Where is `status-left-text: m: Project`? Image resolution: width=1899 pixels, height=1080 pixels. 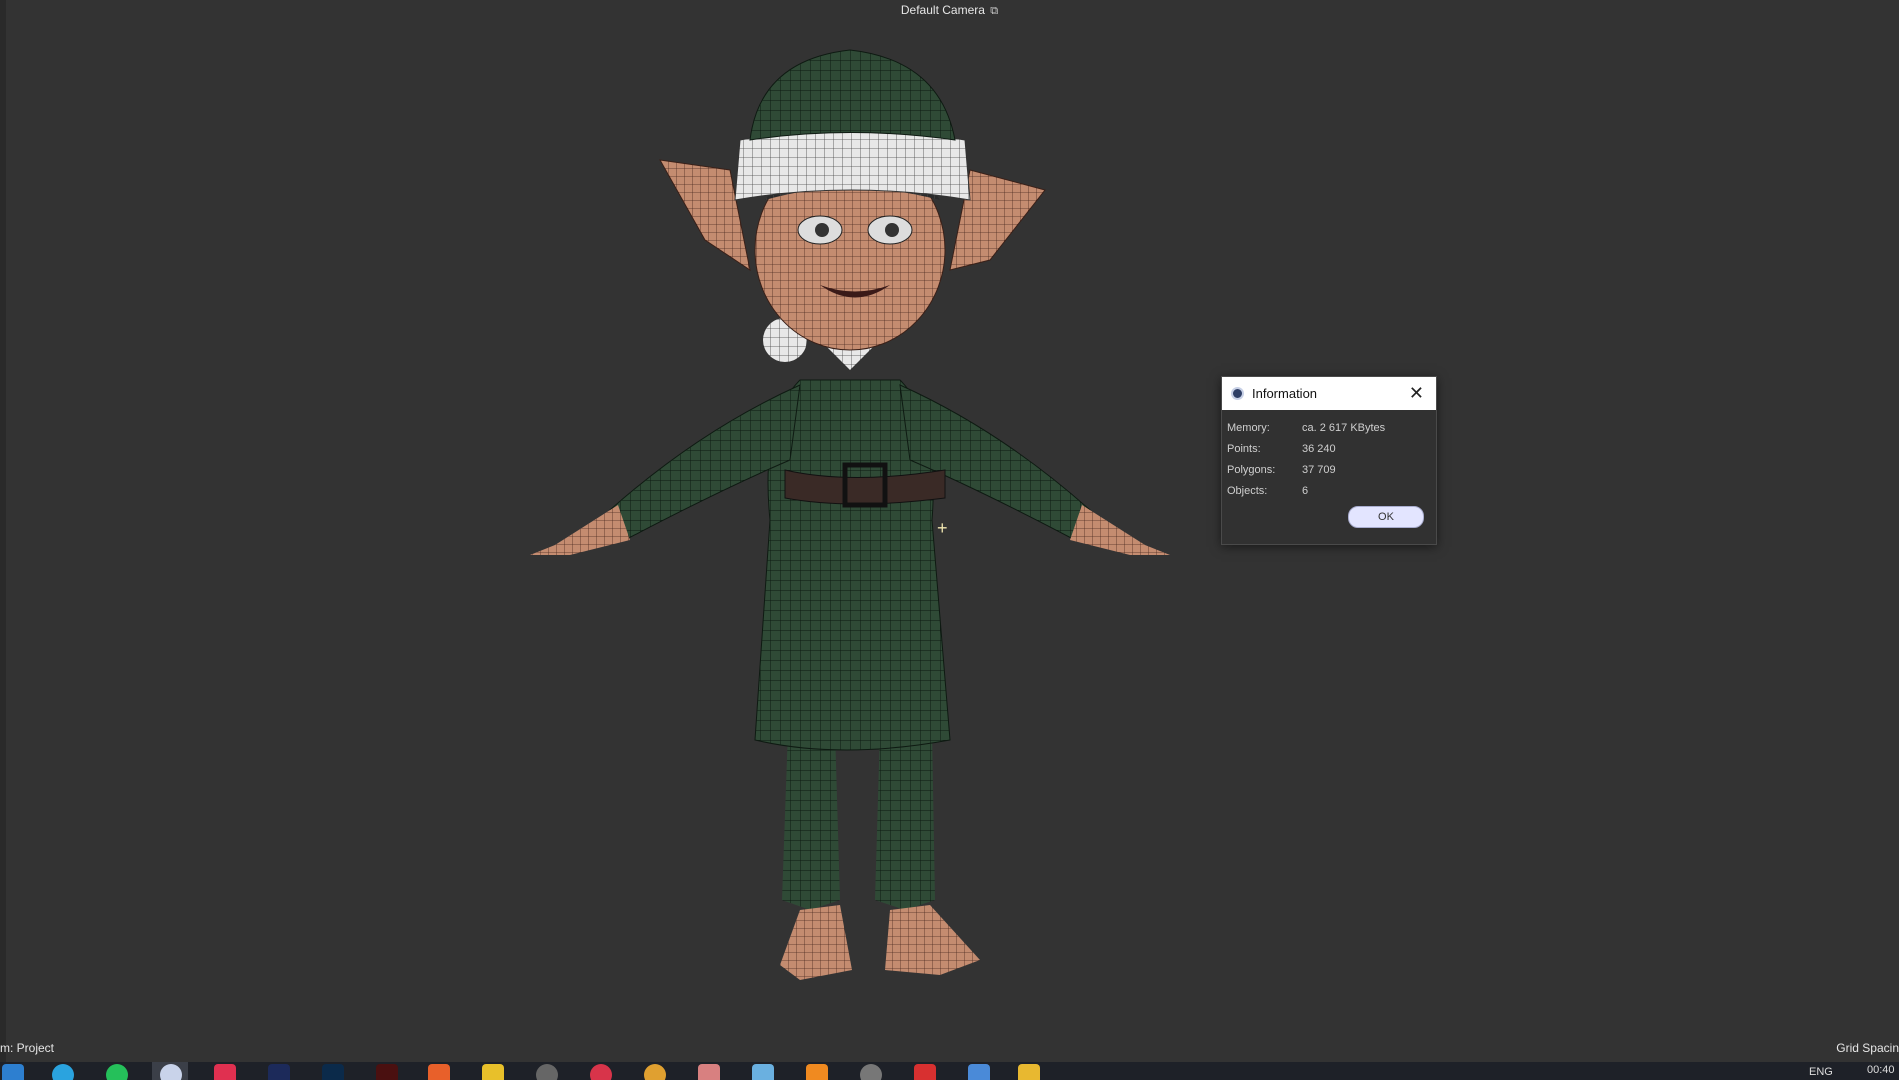 status-left-text: m: Project is located at coordinates (27, 1048).